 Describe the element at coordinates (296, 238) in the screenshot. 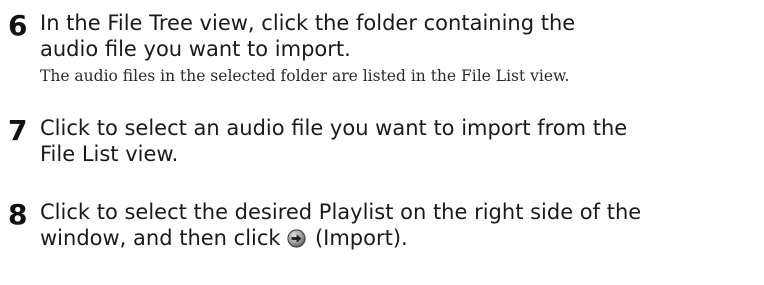

I see `import-arrow-icon` at that location.